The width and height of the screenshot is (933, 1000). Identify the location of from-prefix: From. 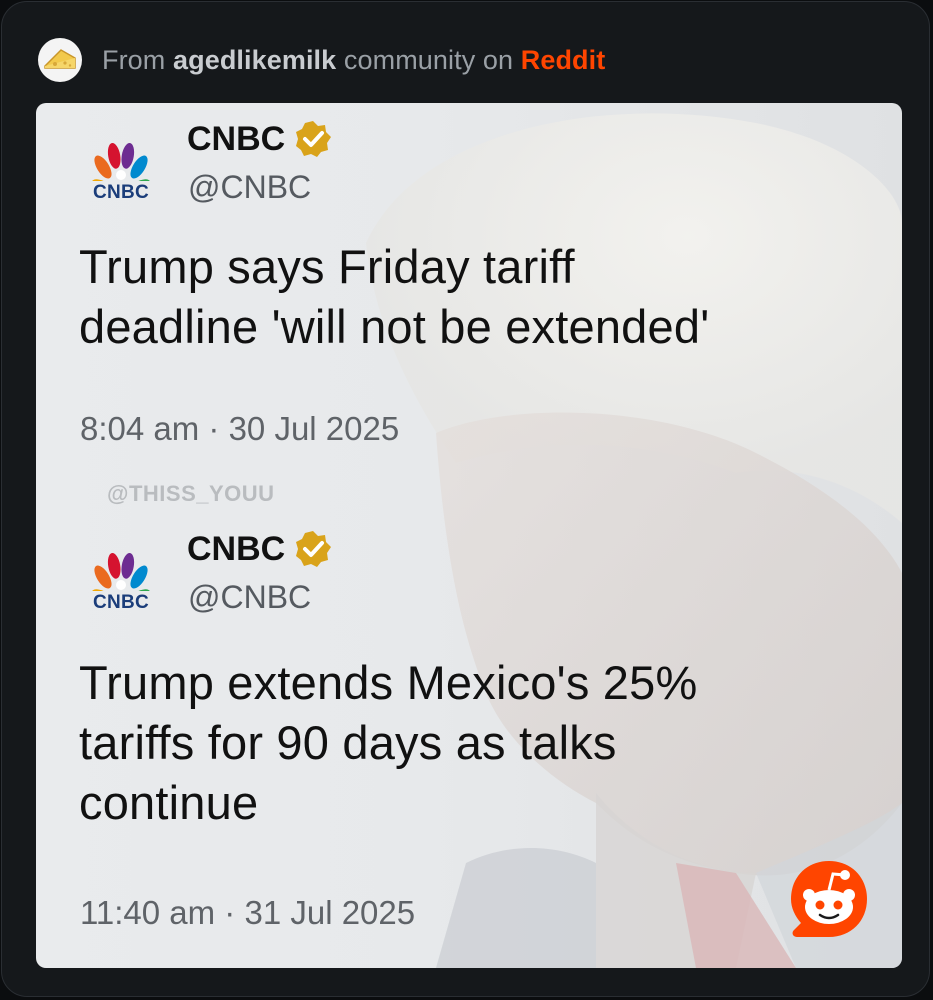
(137, 59).